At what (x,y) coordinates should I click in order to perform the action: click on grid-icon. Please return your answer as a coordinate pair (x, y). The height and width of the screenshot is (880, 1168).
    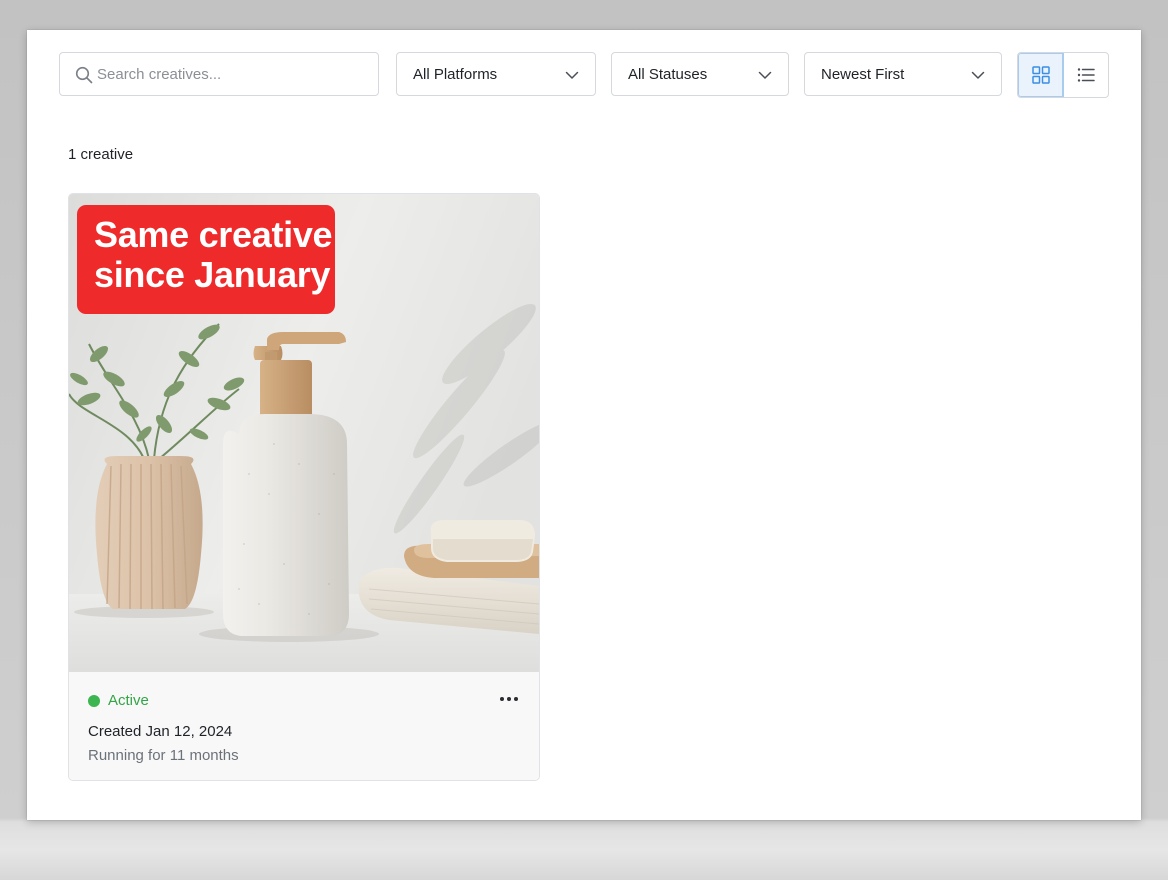
    Looking at the image, I should click on (1041, 75).